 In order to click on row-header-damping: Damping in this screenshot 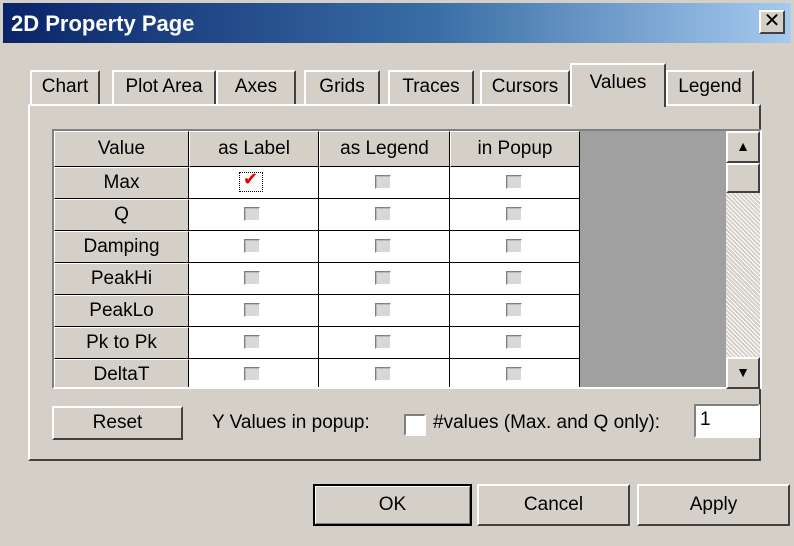, I will do `click(121, 247)`.